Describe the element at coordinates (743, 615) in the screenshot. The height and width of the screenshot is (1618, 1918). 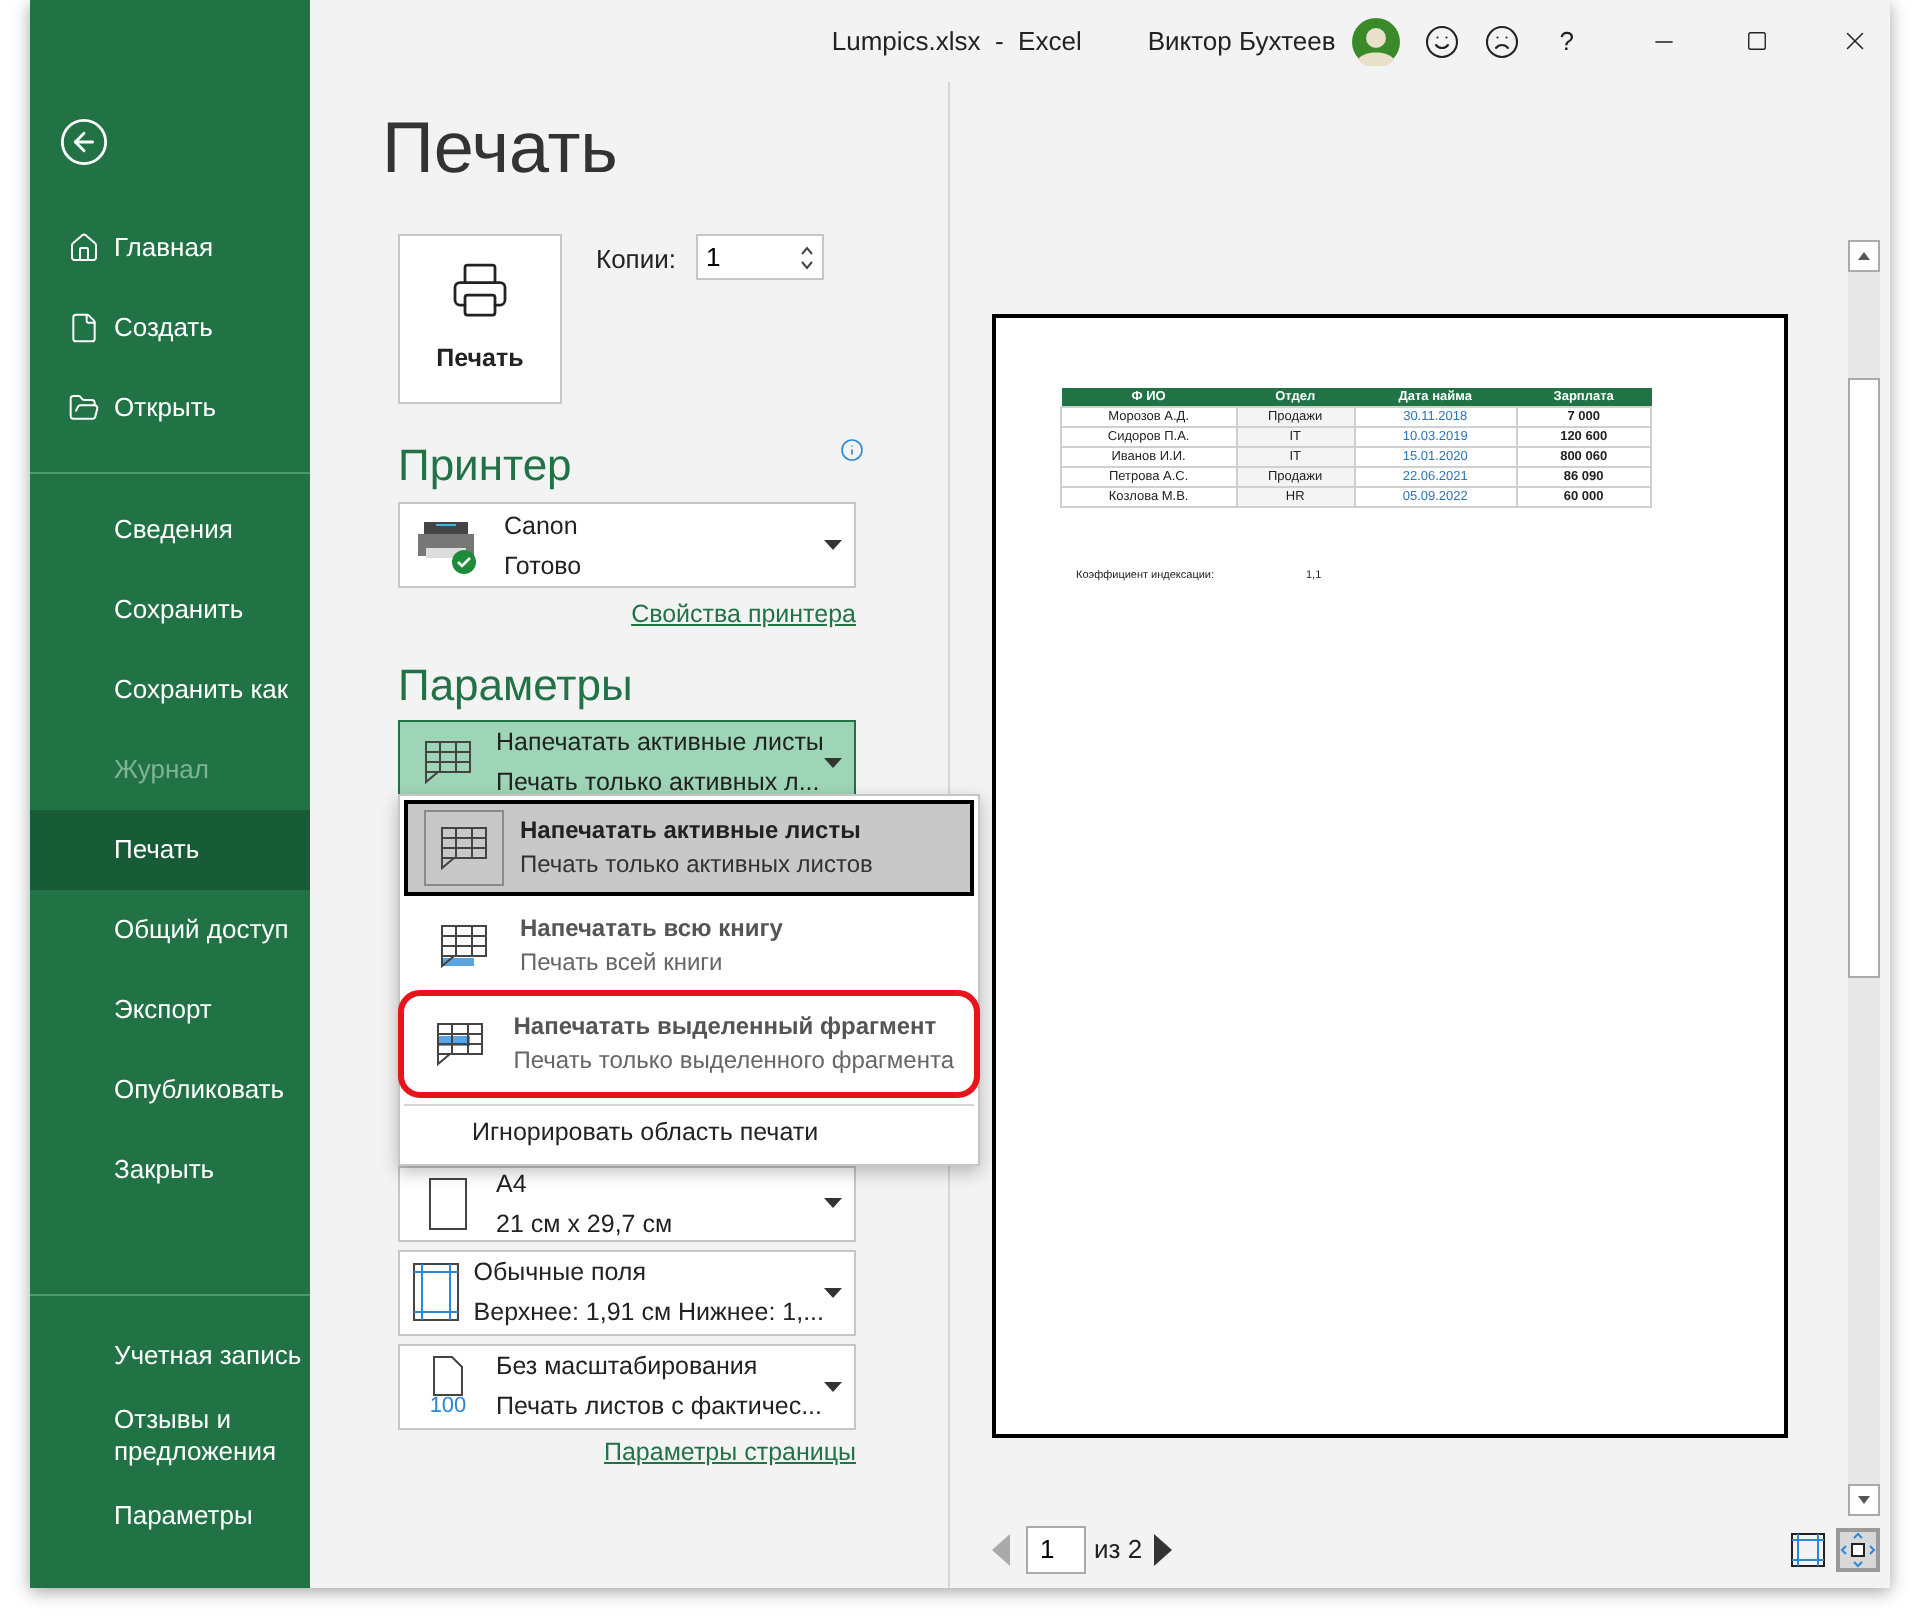
I see `printer-properties-link: Свойства принтера` at that location.